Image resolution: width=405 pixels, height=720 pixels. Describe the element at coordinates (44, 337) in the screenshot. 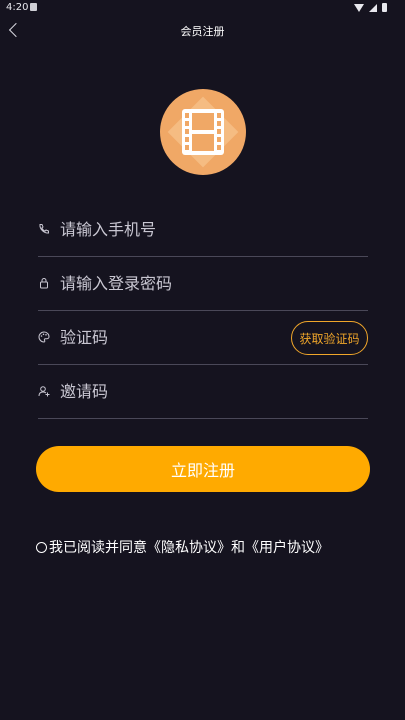

I see `palette-icon` at that location.